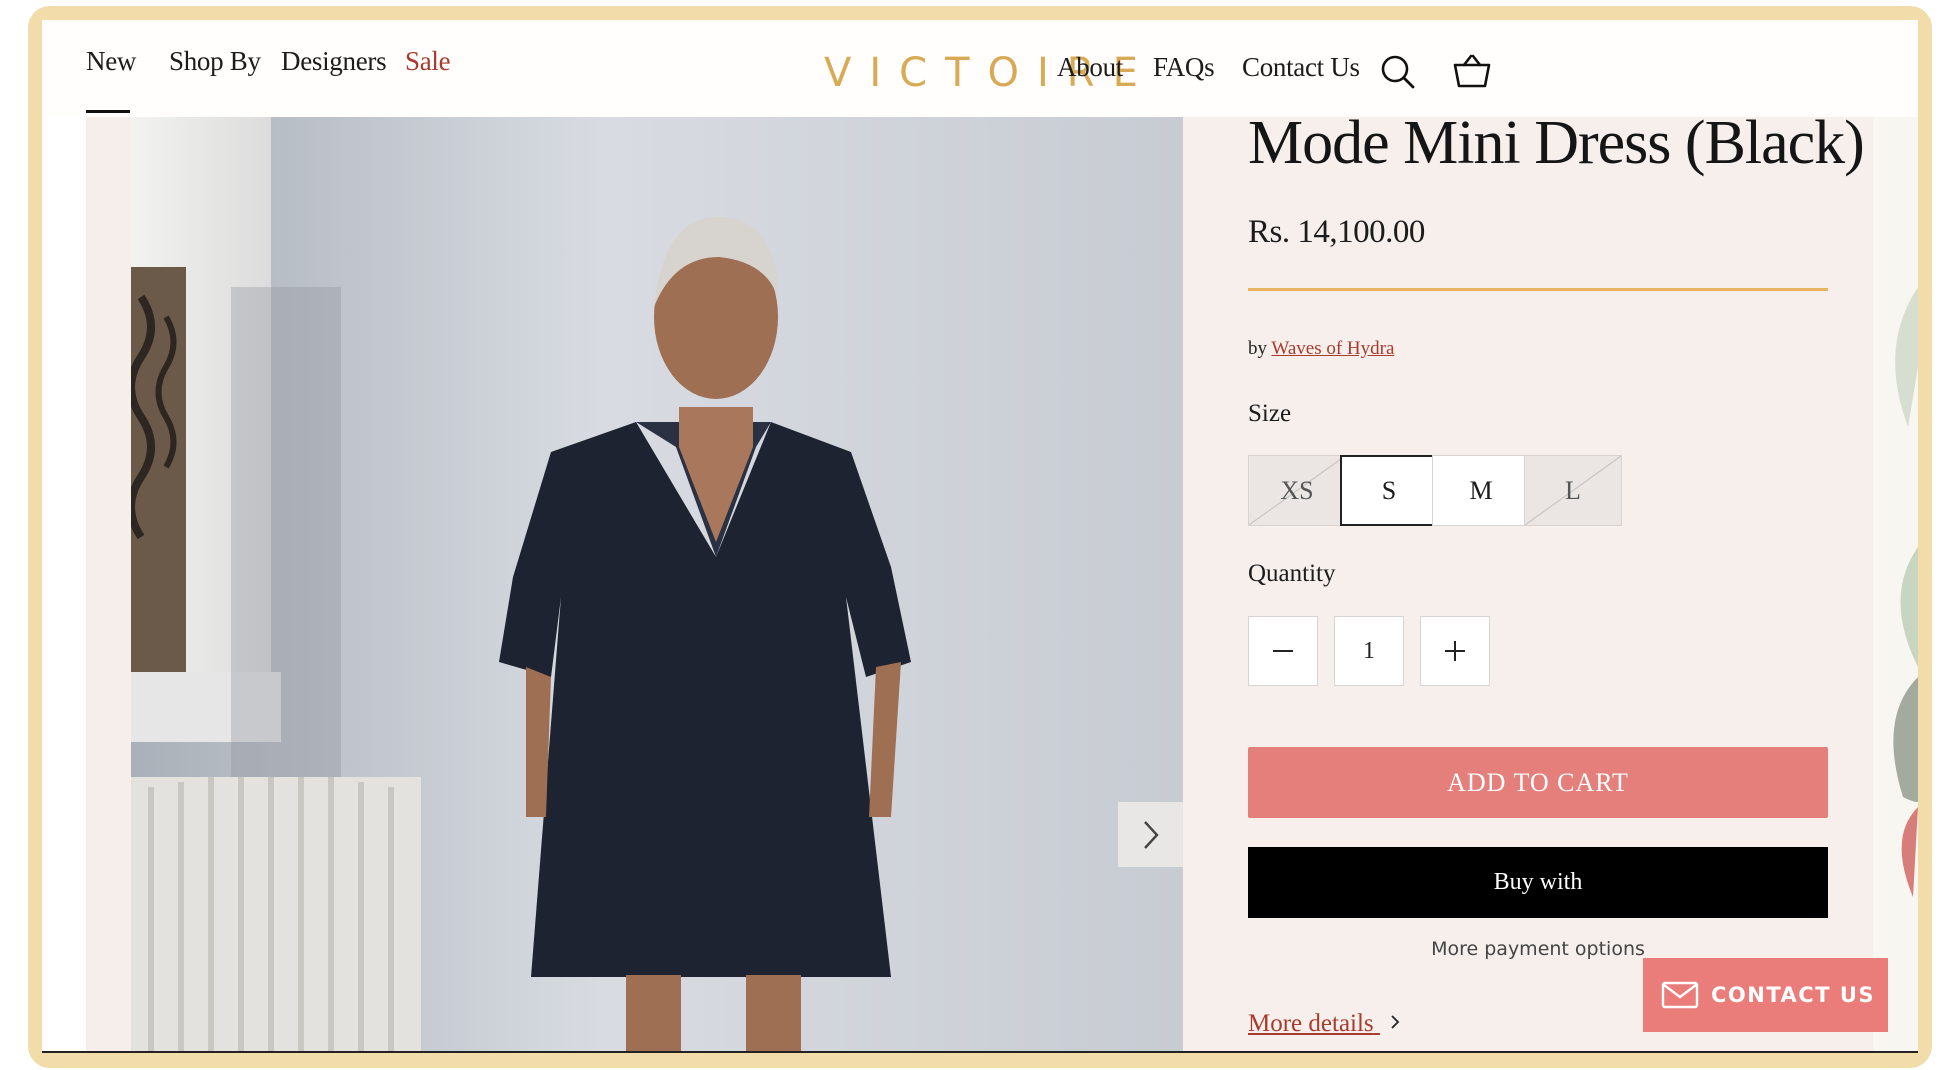 This screenshot has width=1950, height=1070. I want to click on designer-line: by Waves of Hydra, so click(1321, 349).